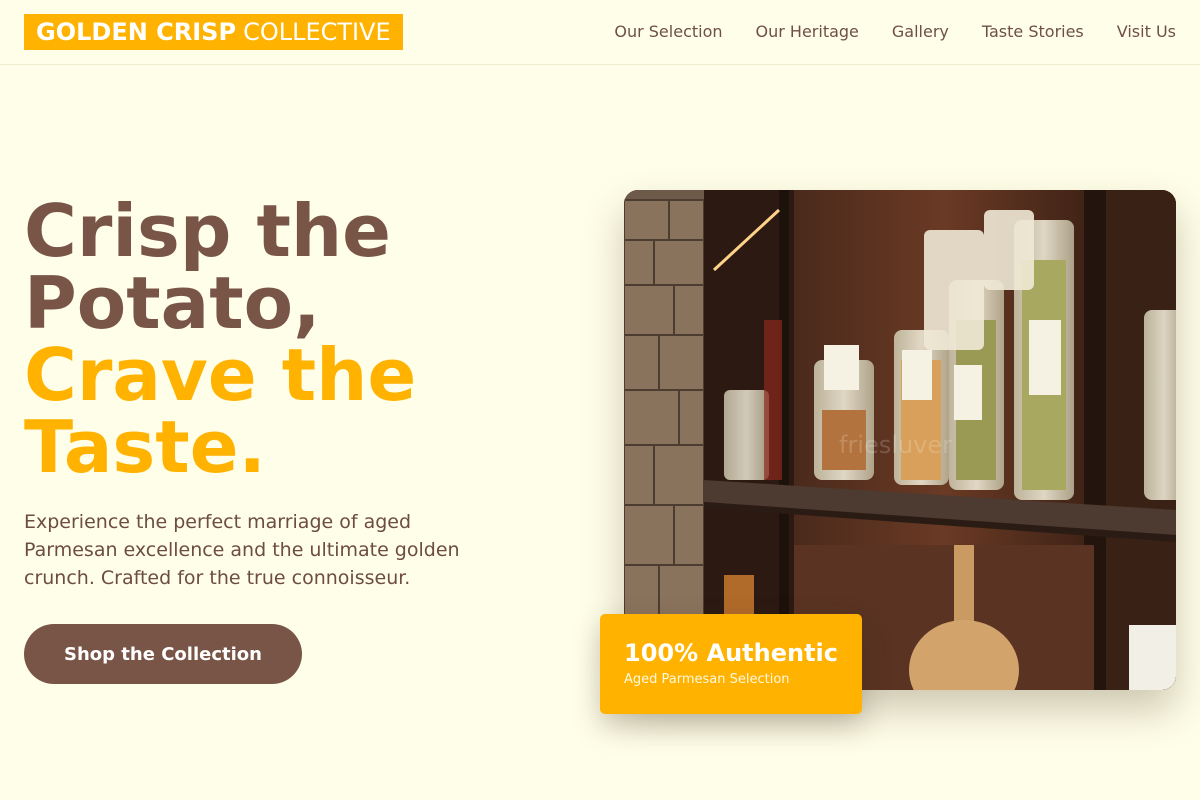 Image resolution: width=1200 pixels, height=800 pixels. Describe the element at coordinates (1146, 32) in the screenshot. I see `nav-visit-us: Visit Us` at that location.